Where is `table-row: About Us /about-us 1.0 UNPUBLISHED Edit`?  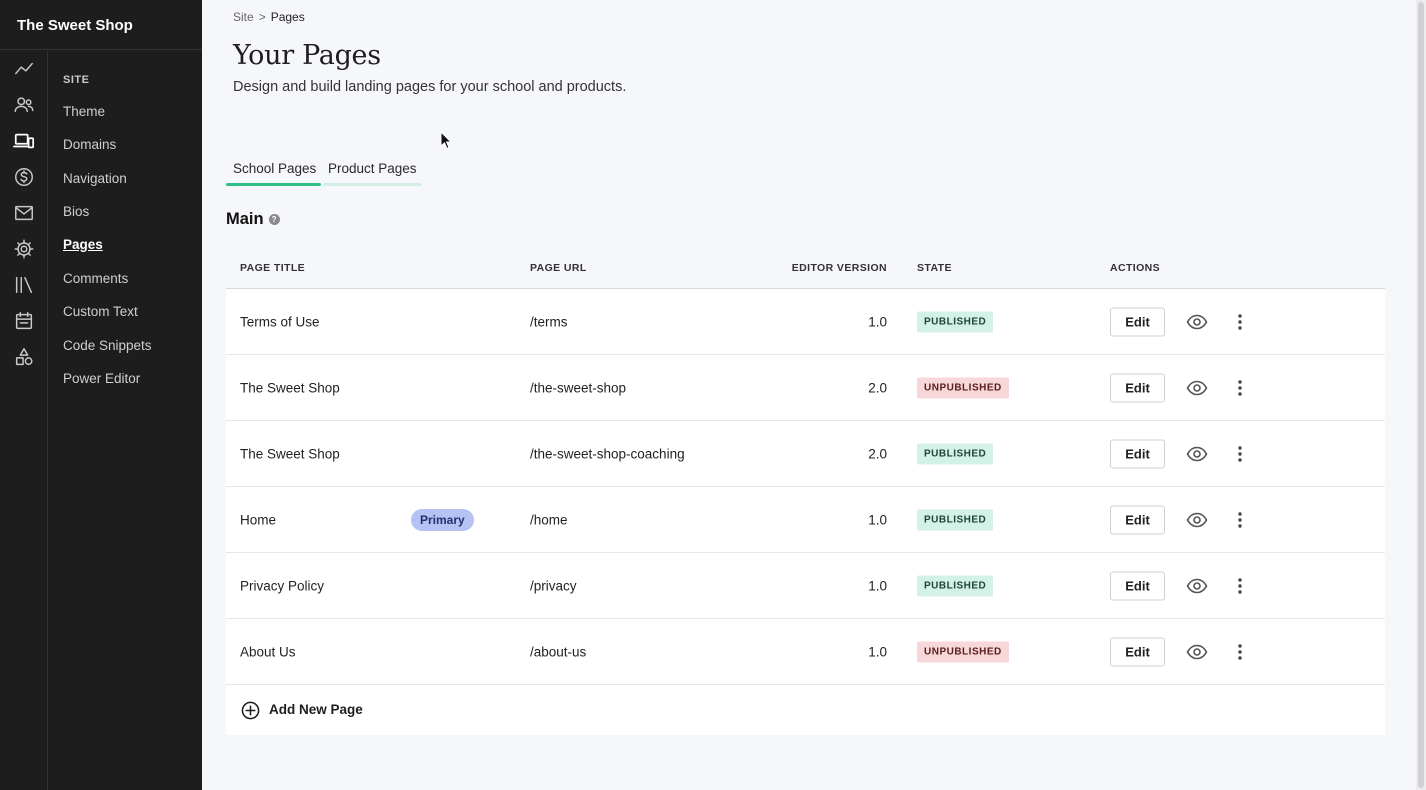 table-row: About Us /about-us 1.0 UNPUBLISHED Edit is located at coordinates (805, 652).